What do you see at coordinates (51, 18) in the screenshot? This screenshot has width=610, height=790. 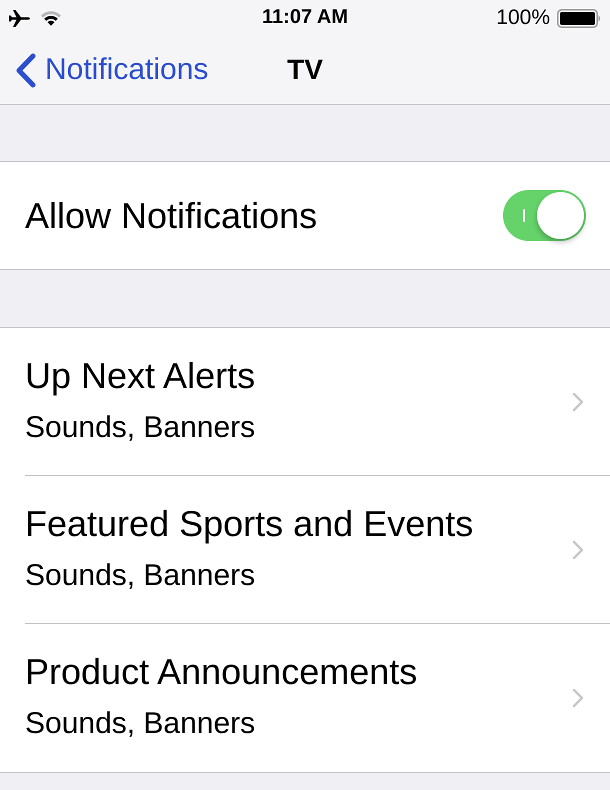 I see `wifi-icon` at bounding box center [51, 18].